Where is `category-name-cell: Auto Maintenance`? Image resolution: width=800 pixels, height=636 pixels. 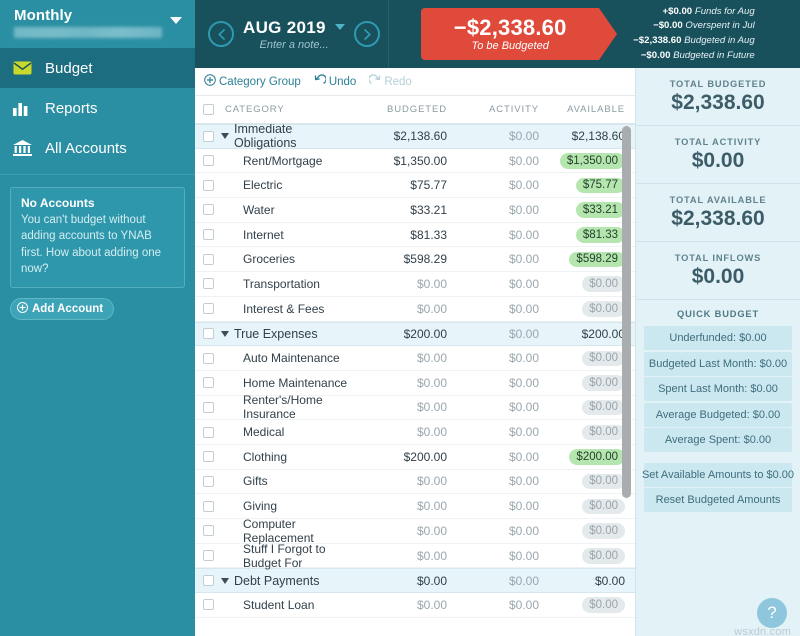 category-name-cell: Auto Maintenance is located at coordinates (286, 358).